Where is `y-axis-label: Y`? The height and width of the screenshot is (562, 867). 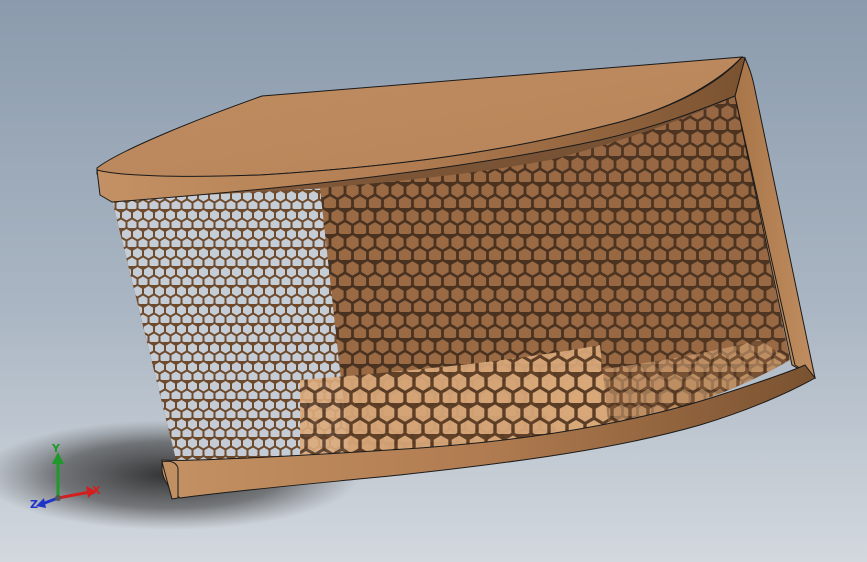
y-axis-label: Y is located at coordinates (56, 448).